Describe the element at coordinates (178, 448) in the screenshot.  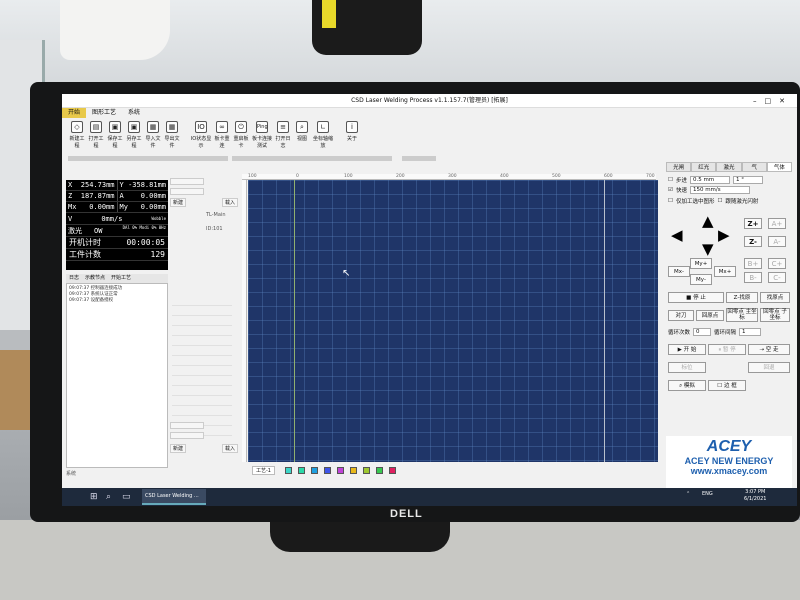
I see `new-button-2: 新建` at that location.